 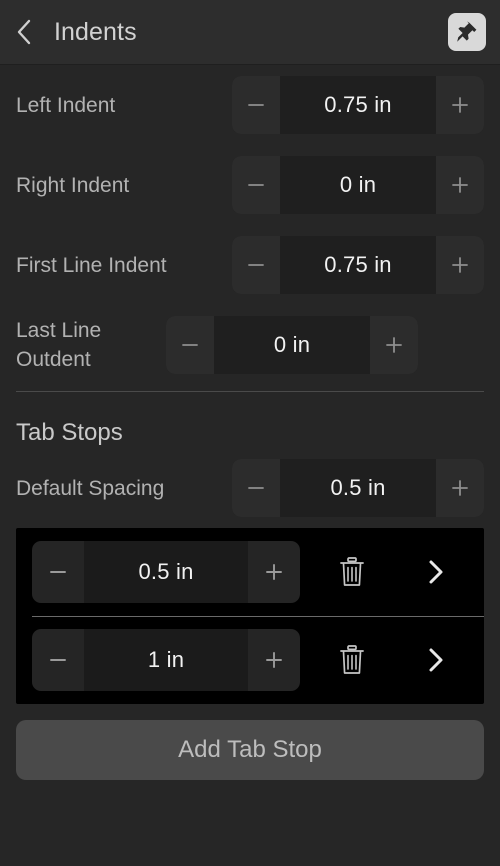 I want to click on tab-stop-0-disclosure-button, so click(x=436, y=572).